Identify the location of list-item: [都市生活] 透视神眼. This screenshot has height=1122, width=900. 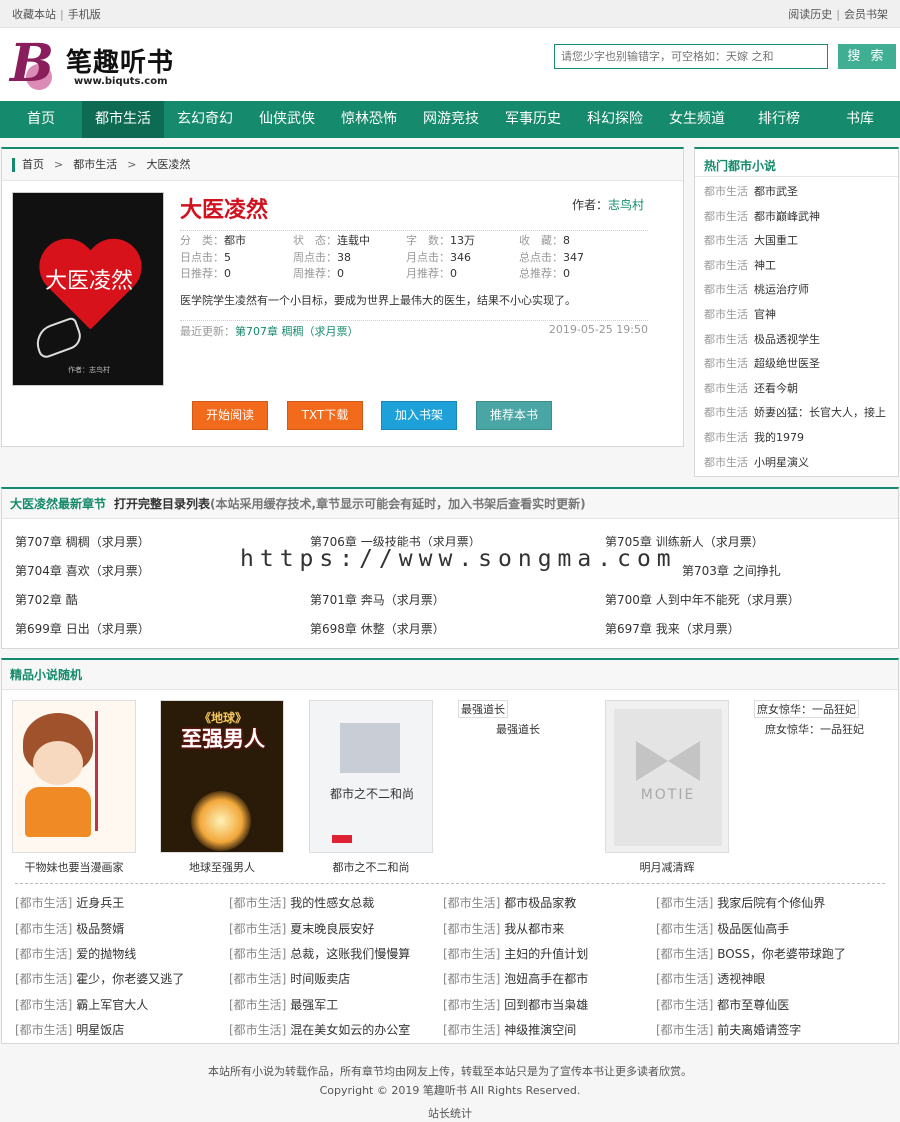
(710, 978).